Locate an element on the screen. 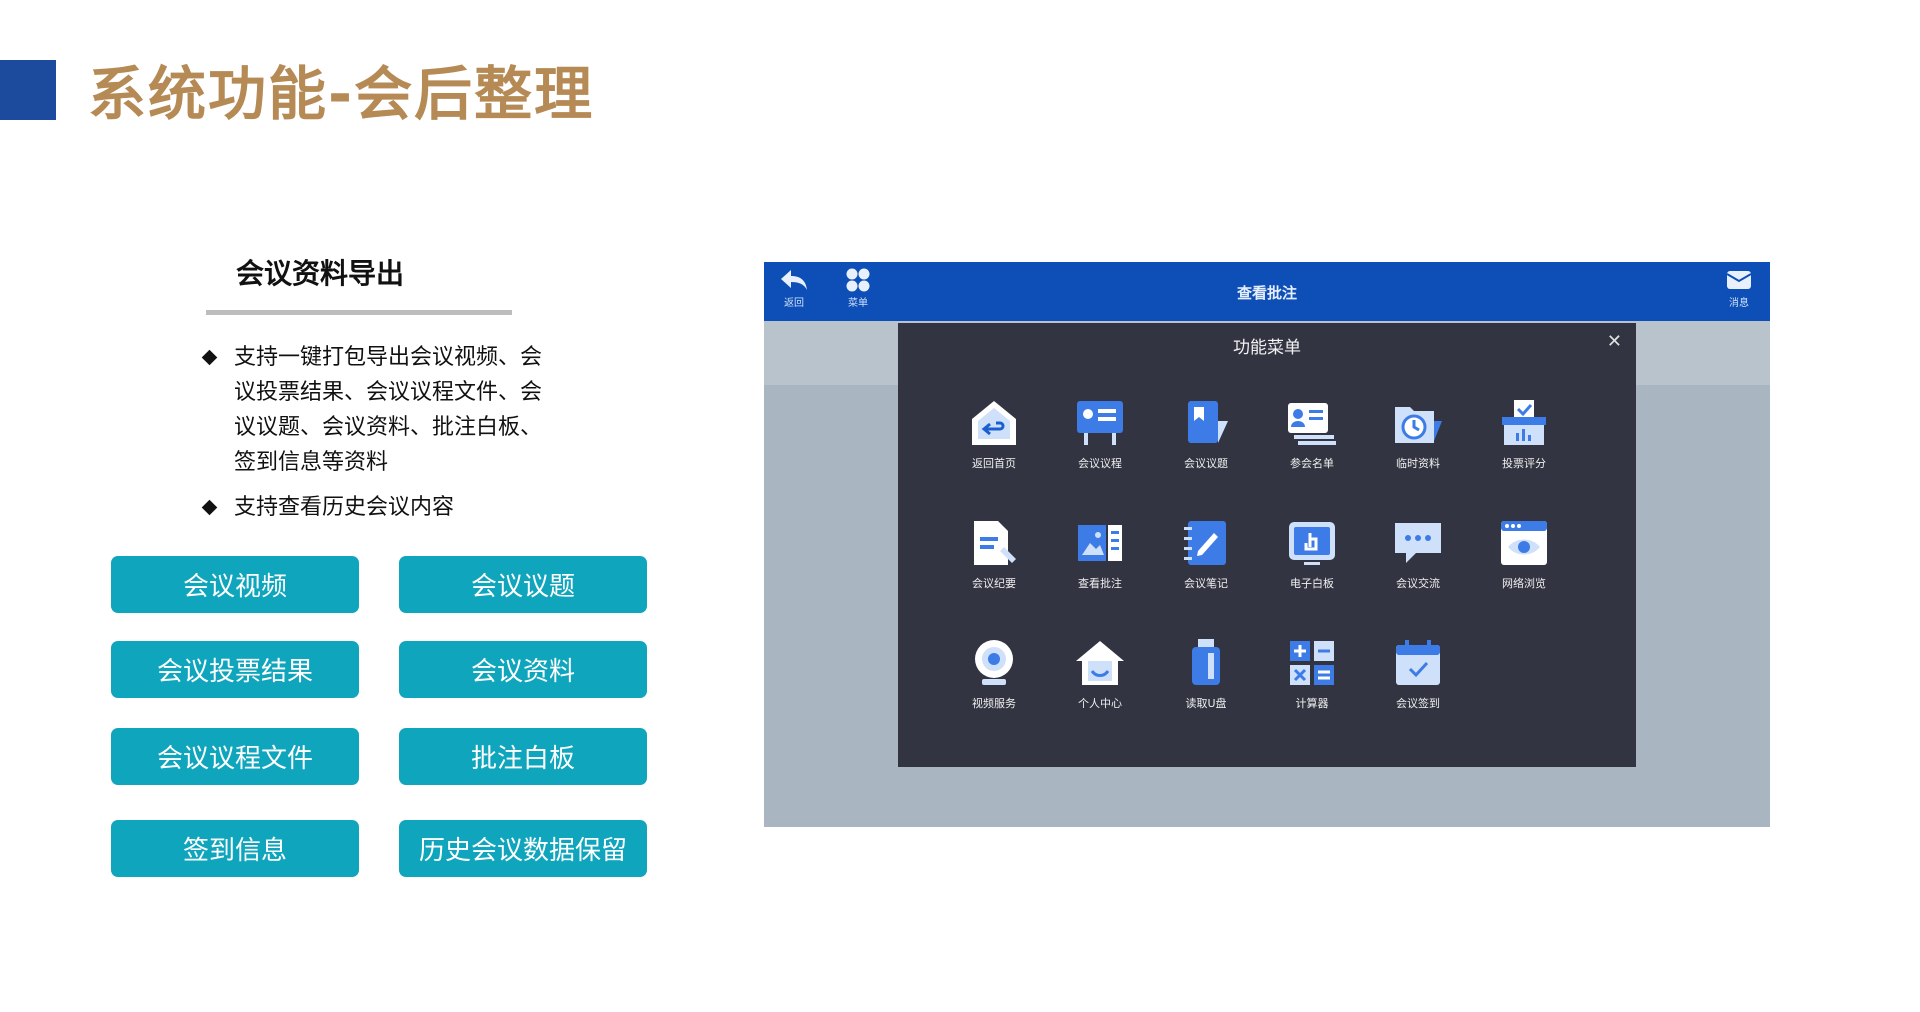  screen-title: 查看批注 is located at coordinates (1266, 293).